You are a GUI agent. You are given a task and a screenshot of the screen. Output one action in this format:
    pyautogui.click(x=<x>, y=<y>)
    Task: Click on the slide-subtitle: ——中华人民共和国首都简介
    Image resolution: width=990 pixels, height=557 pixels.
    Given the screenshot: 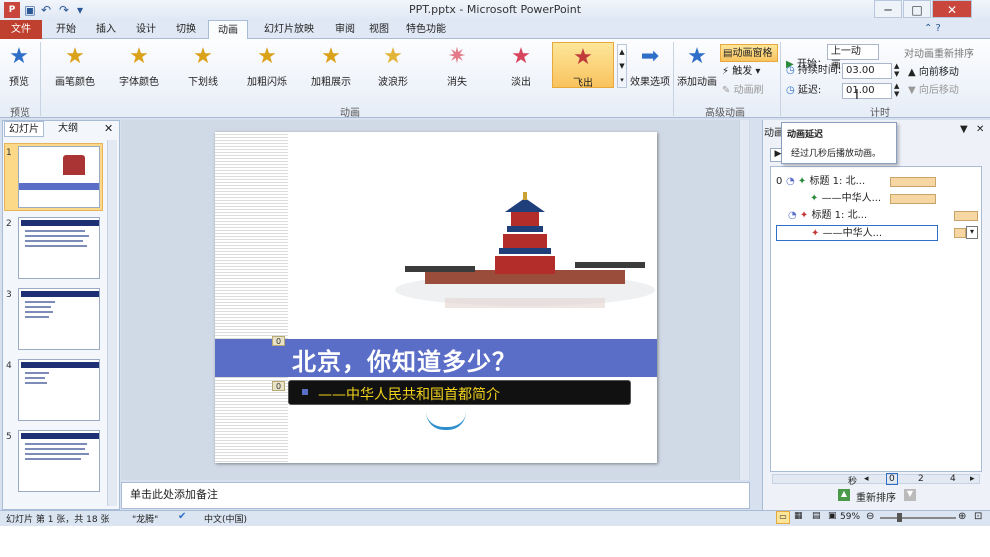 What is the action you would take?
    pyautogui.click(x=409, y=394)
    